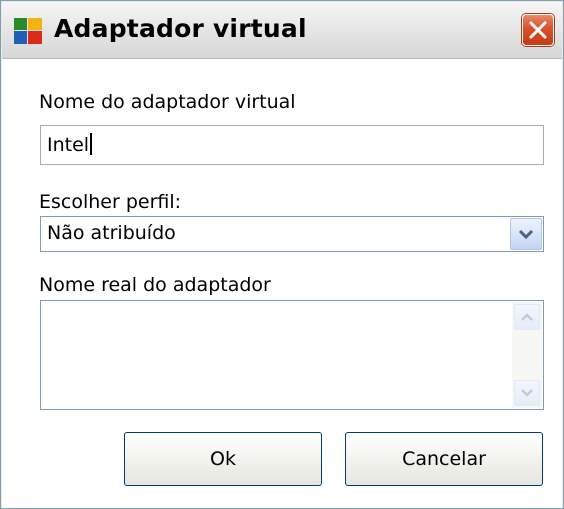  Describe the element at coordinates (167, 102) in the screenshot. I see `virtual-adapter-name-label: Nome do adaptador virtual` at that location.